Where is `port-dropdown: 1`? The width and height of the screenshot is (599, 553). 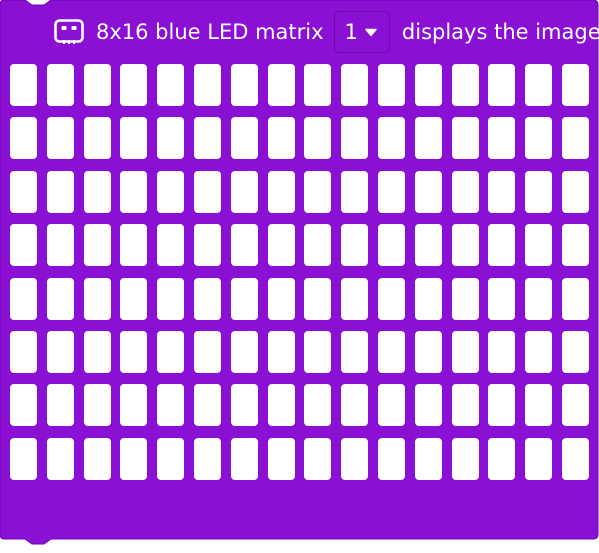 port-dropdown: 1 is located at coordinates (361, 32).